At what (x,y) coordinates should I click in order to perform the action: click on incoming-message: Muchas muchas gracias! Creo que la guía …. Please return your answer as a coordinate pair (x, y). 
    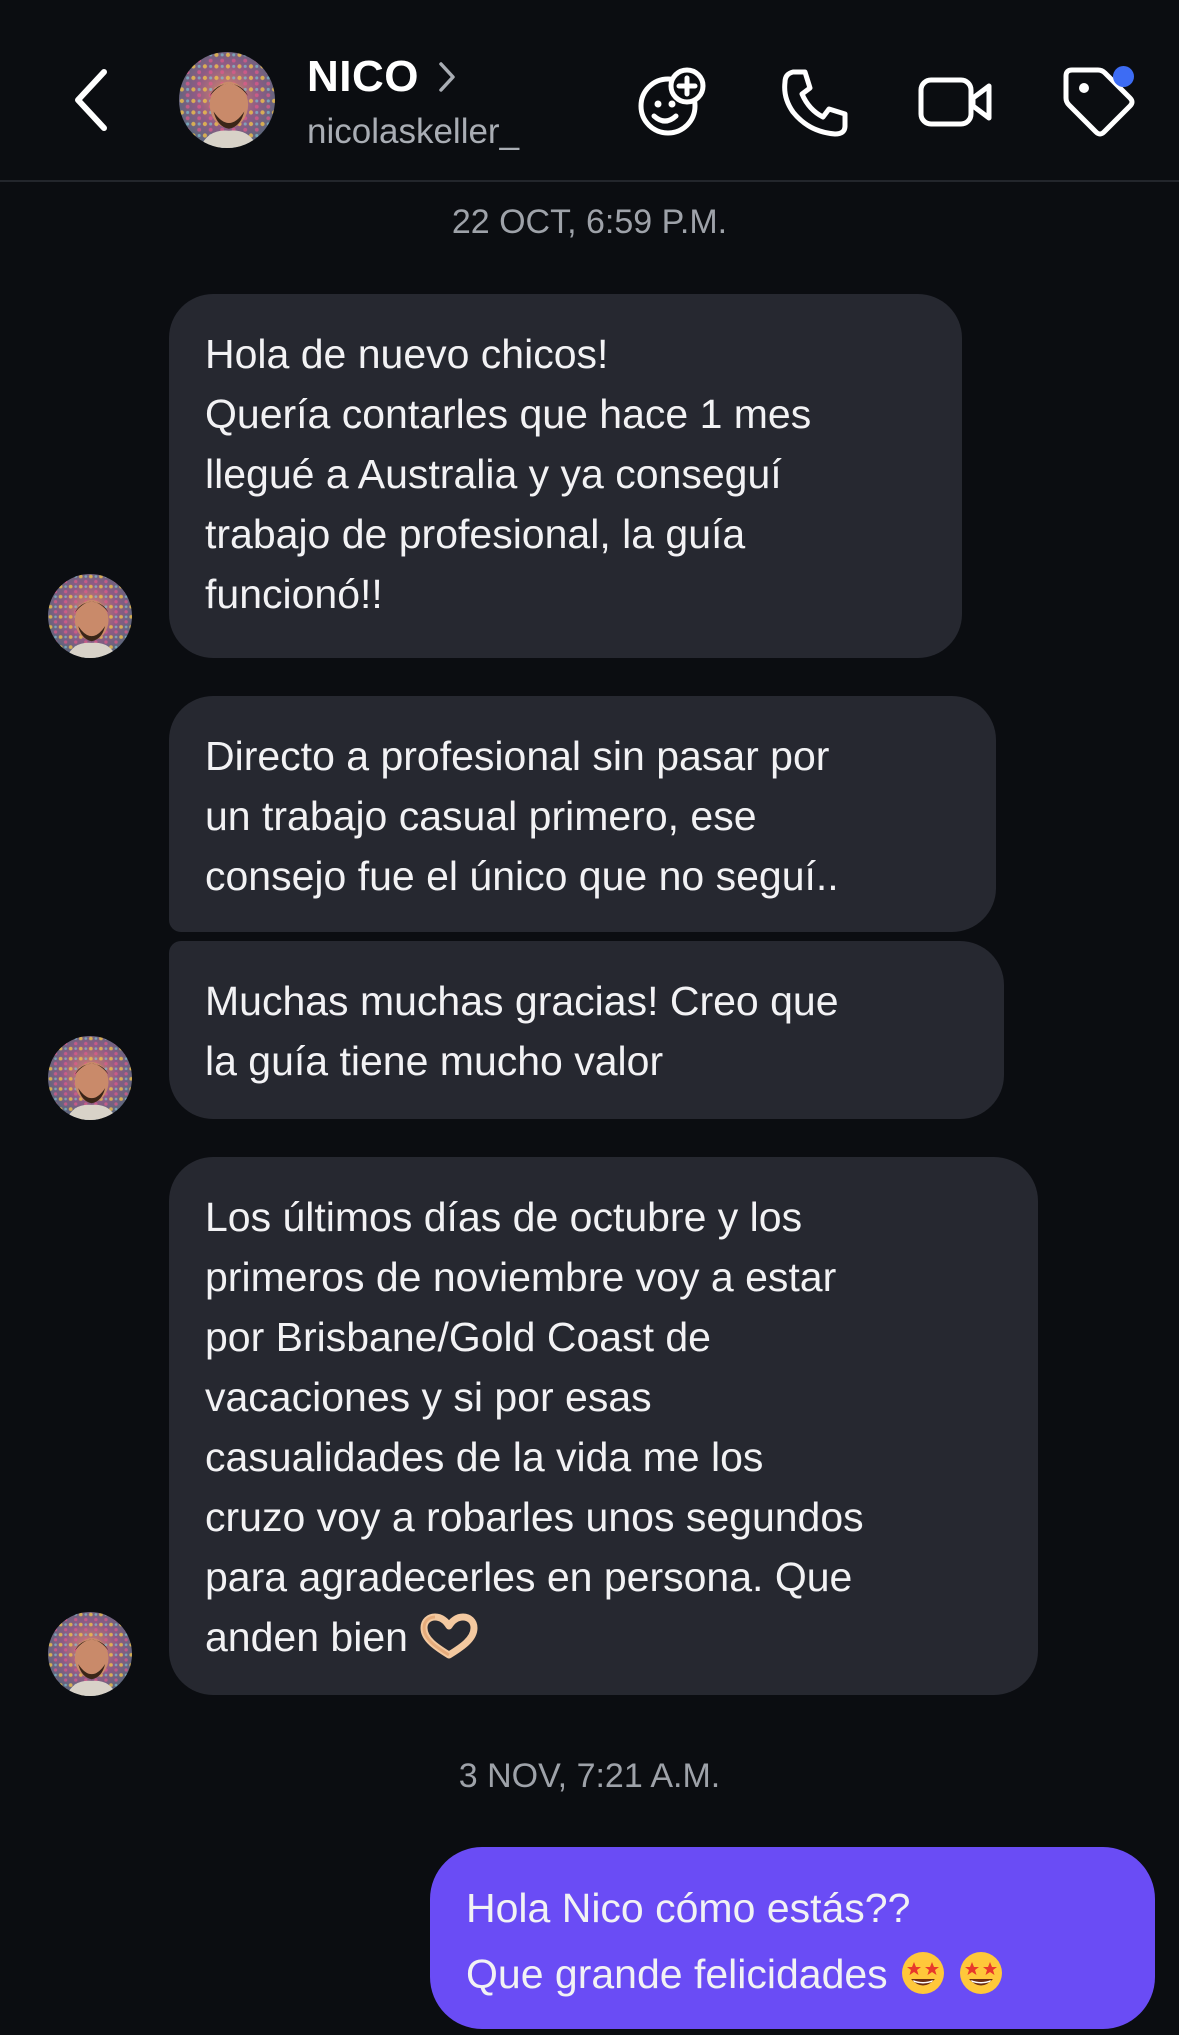
    Looking at the image, I should click on (586, 1030).